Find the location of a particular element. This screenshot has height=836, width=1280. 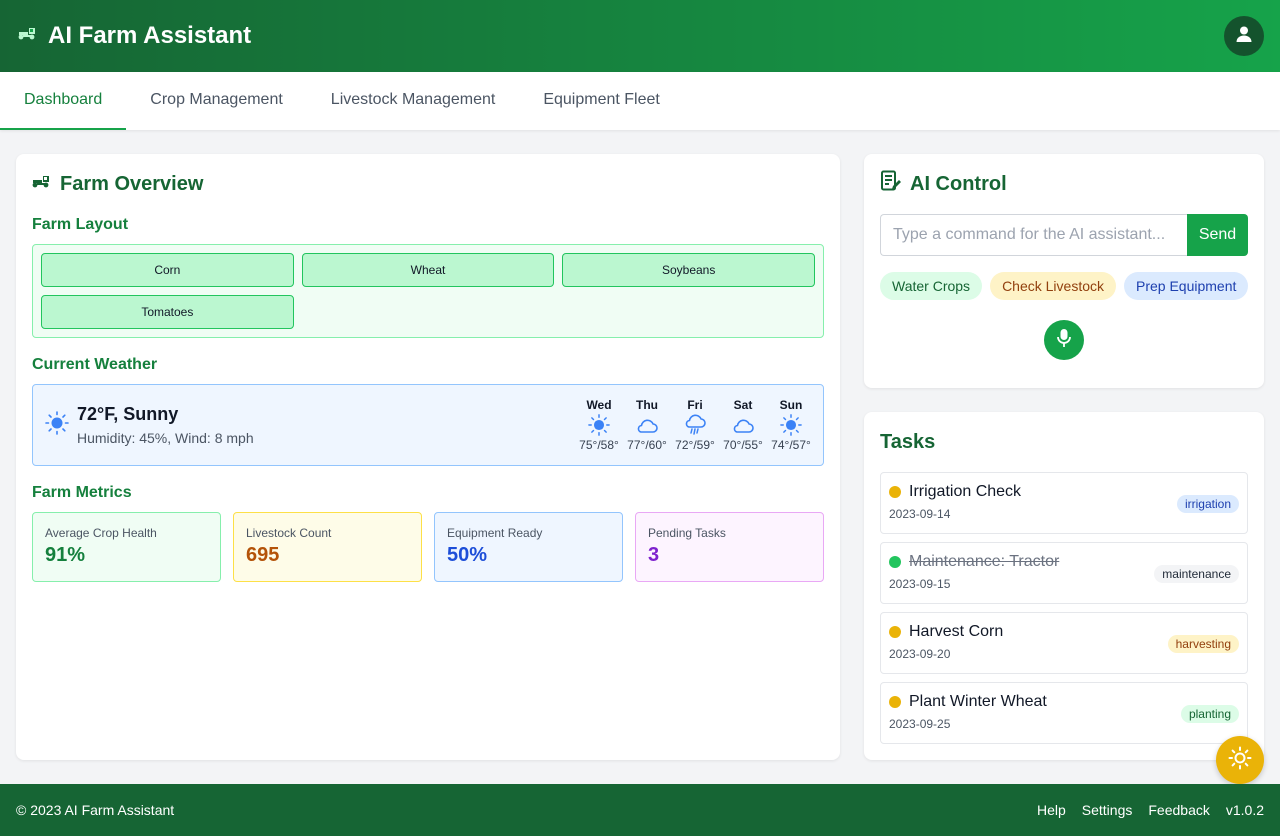

tab-dashboard: Dashboard is located at coordinates (63, 101).